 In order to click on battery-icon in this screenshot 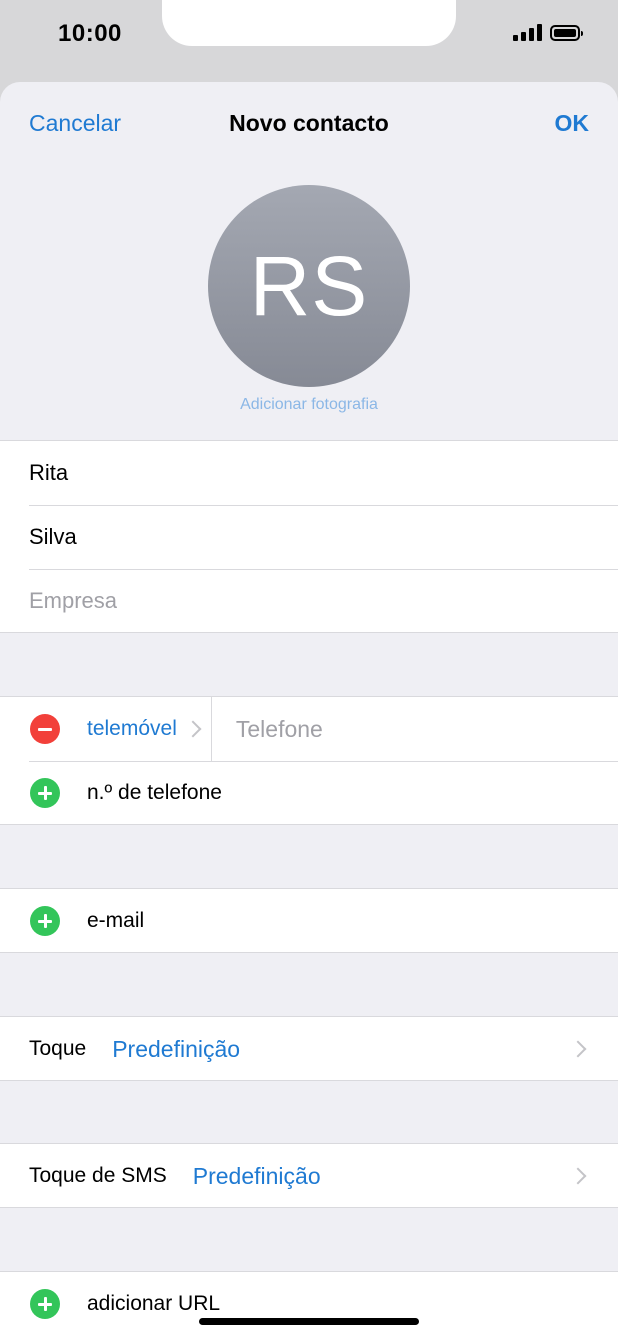, I will do `click(566, 32)`.